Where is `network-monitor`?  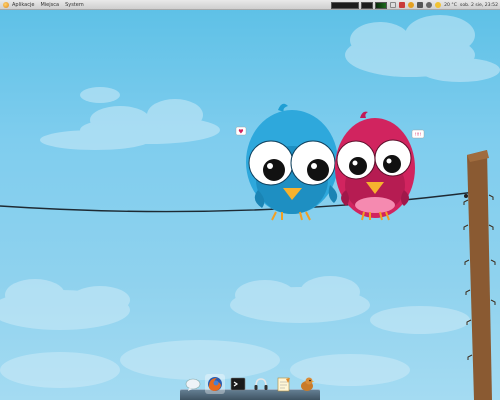 network-monitor is located at coordinates (381, 5).